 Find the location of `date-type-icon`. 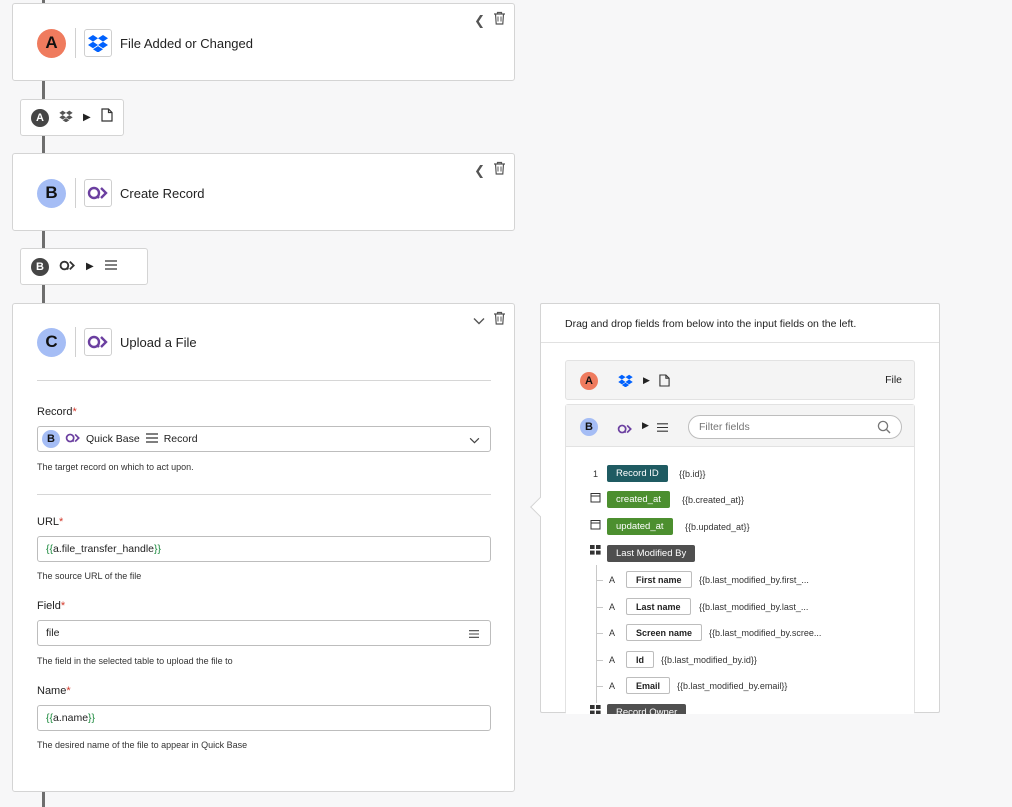

date-type-icon is located at coordinates (595, 526).